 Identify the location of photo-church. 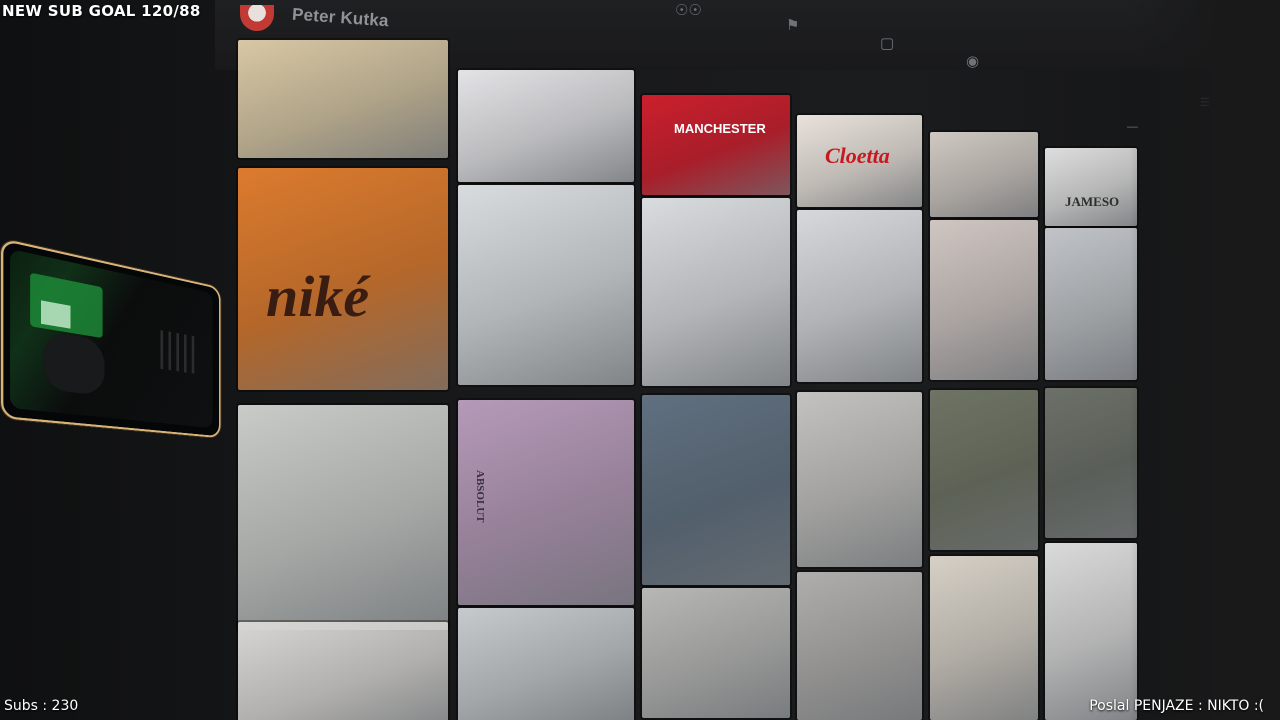
(1091, 463).